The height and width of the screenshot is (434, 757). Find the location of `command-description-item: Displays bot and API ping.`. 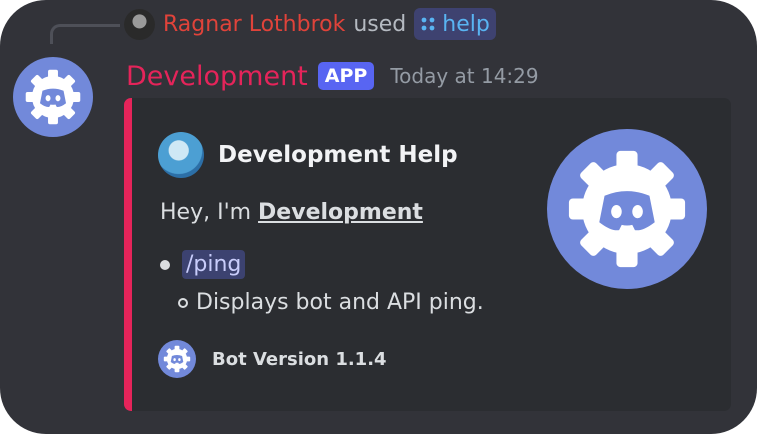

command-description-item: Displays bot and API ping. is located at coordinates (331, 302).